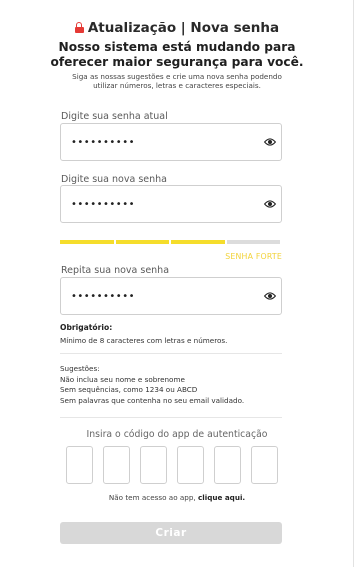 This screenshot has width=354, height=567. I want to click on current-password-input, so click(161, 142).